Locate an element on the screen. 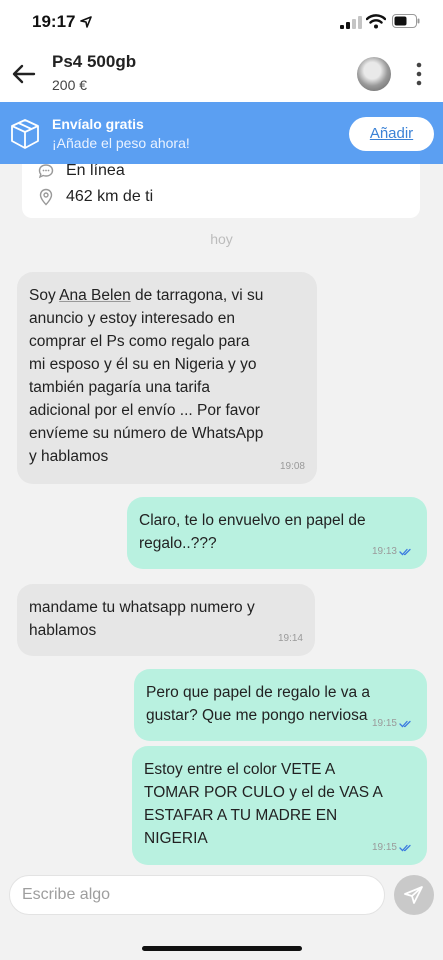 The width and height of the screenshot is (443, 960). status-bar: 19:17 is located at coordinates (221, 22).